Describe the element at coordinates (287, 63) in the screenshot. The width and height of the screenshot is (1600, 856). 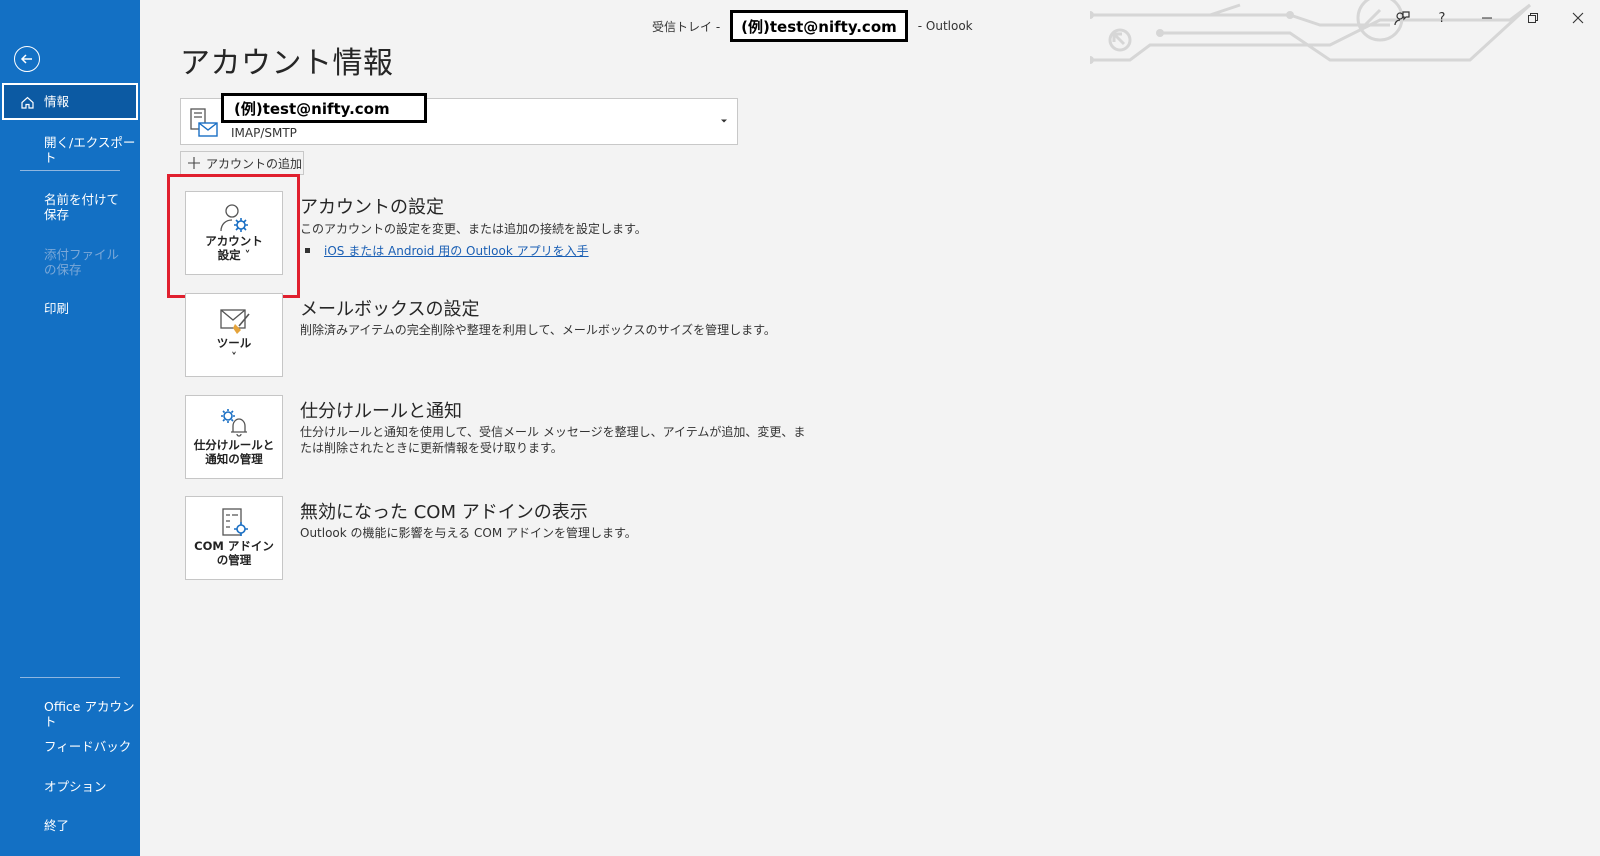
I see `page-title: アカウント情報` at that location.